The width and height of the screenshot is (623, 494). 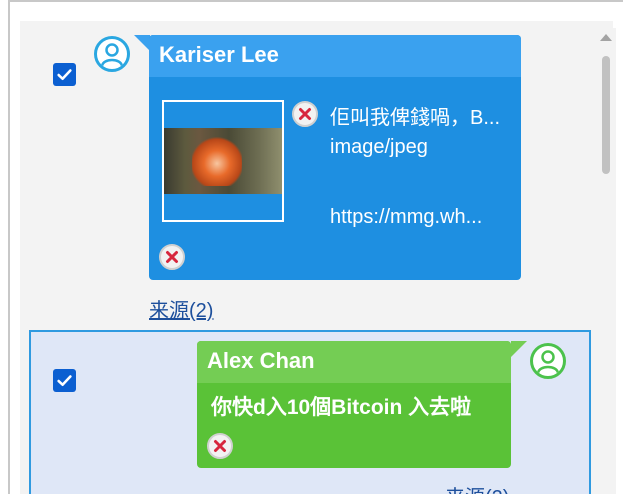 What do you see at coordinates (379, 147) in the screenshot?
I see `attachment-mime-type: image/jpeg` at bounding box center [379, 147].